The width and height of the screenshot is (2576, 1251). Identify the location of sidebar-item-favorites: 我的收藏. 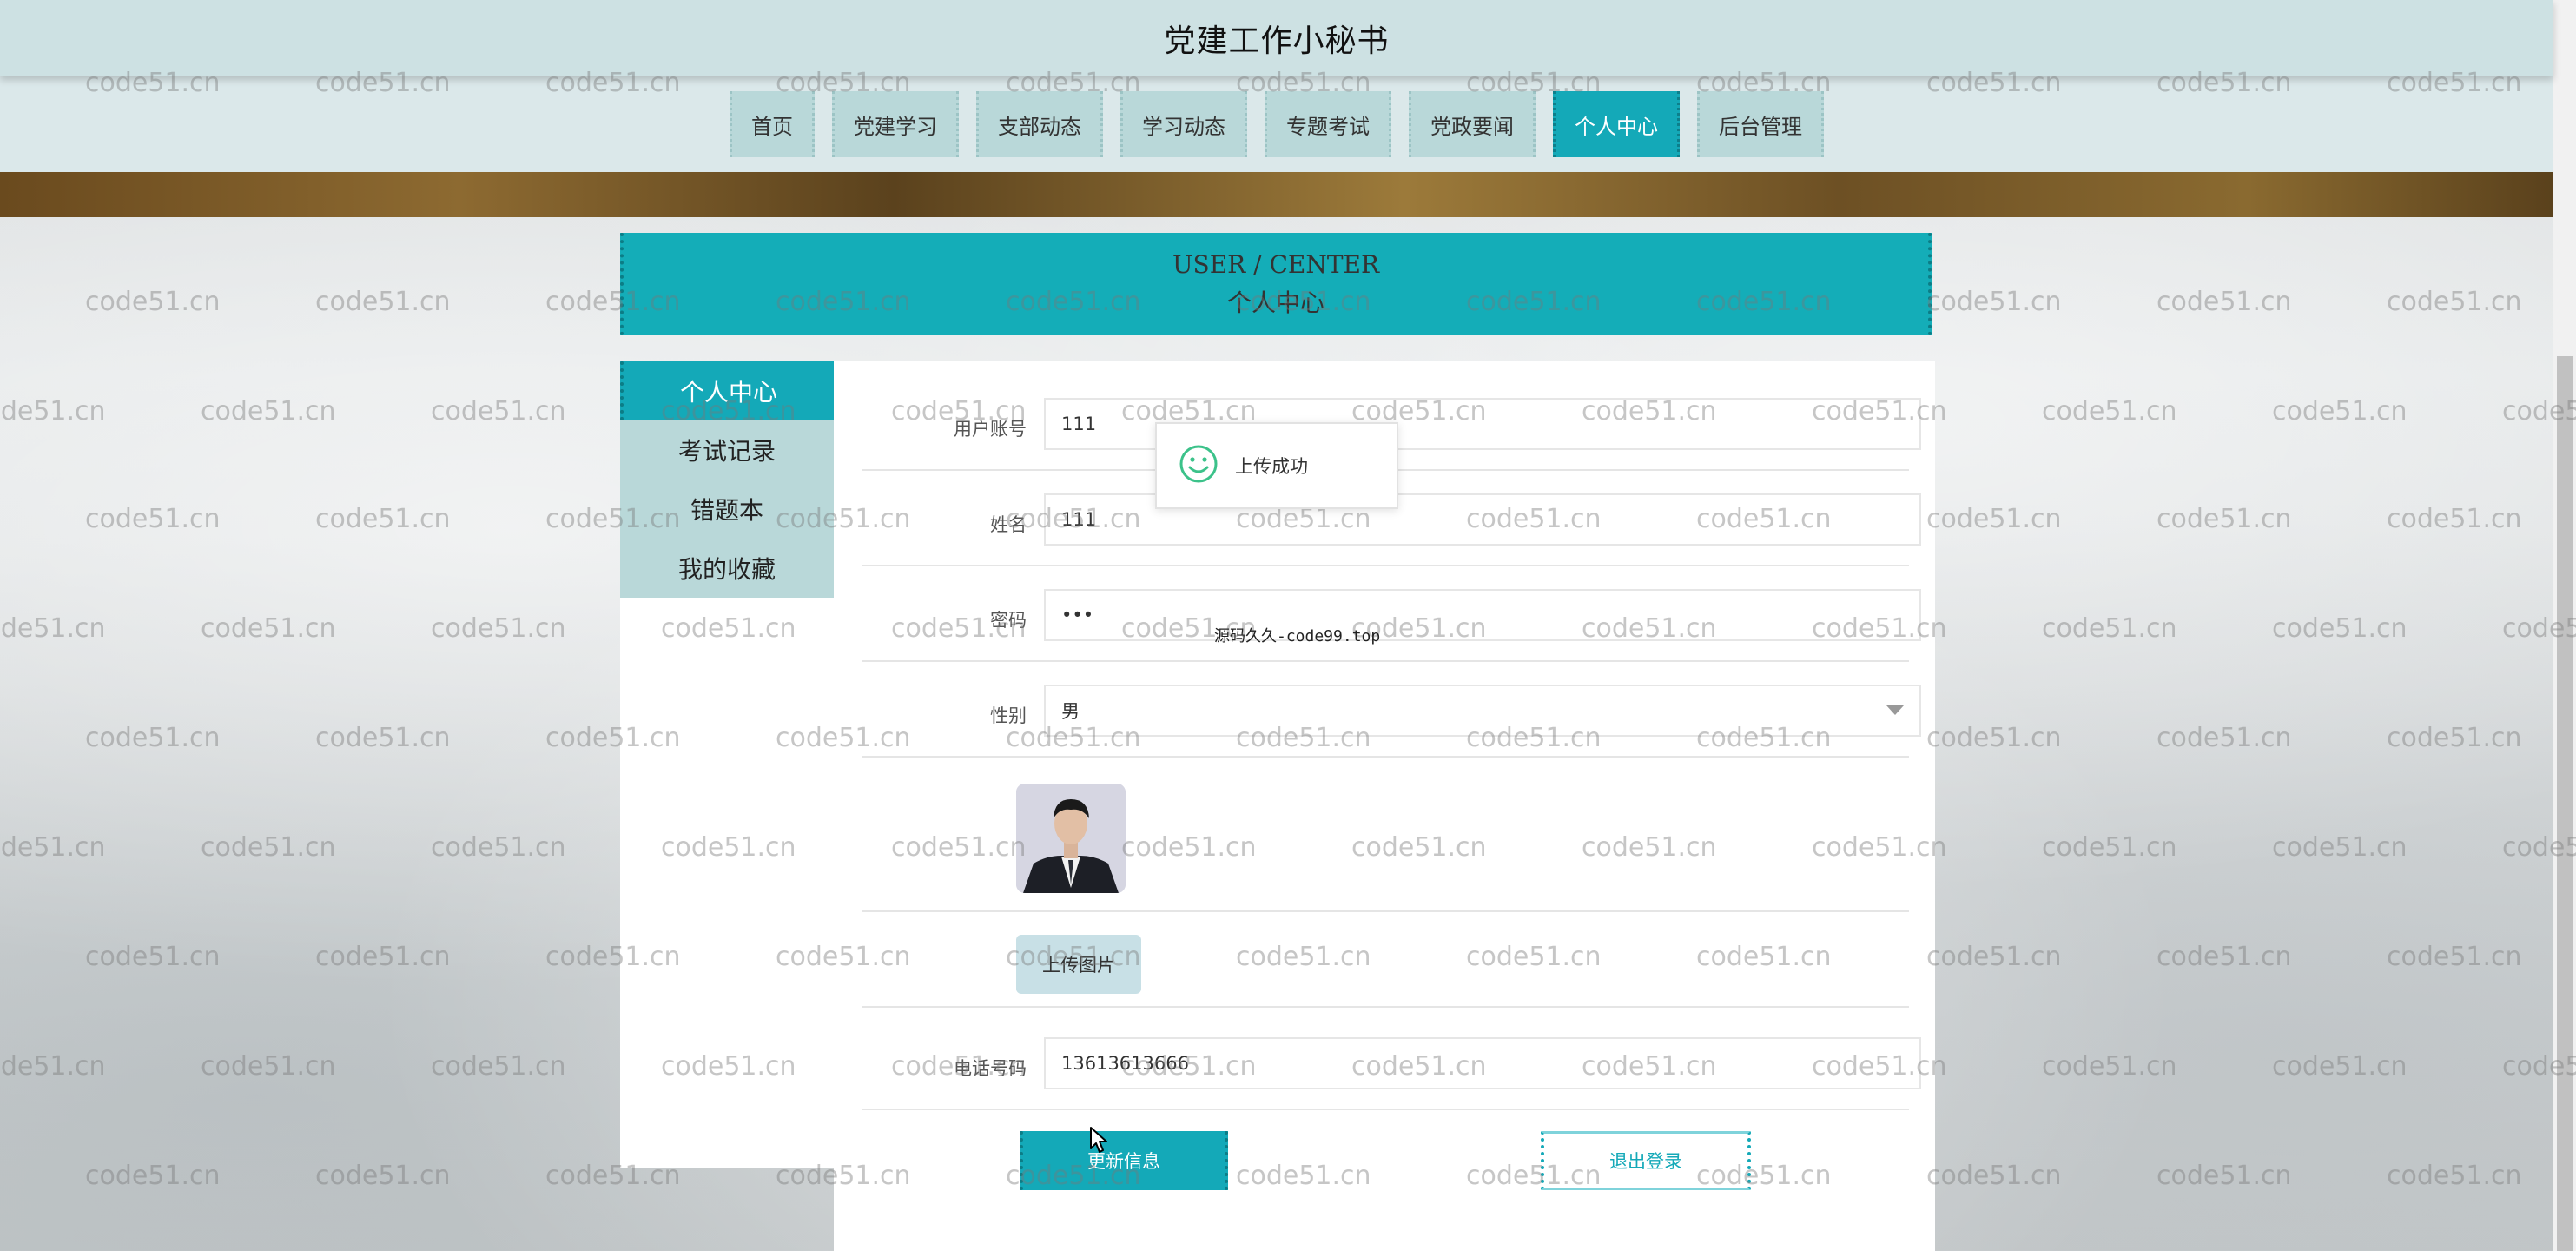
(727, 568).